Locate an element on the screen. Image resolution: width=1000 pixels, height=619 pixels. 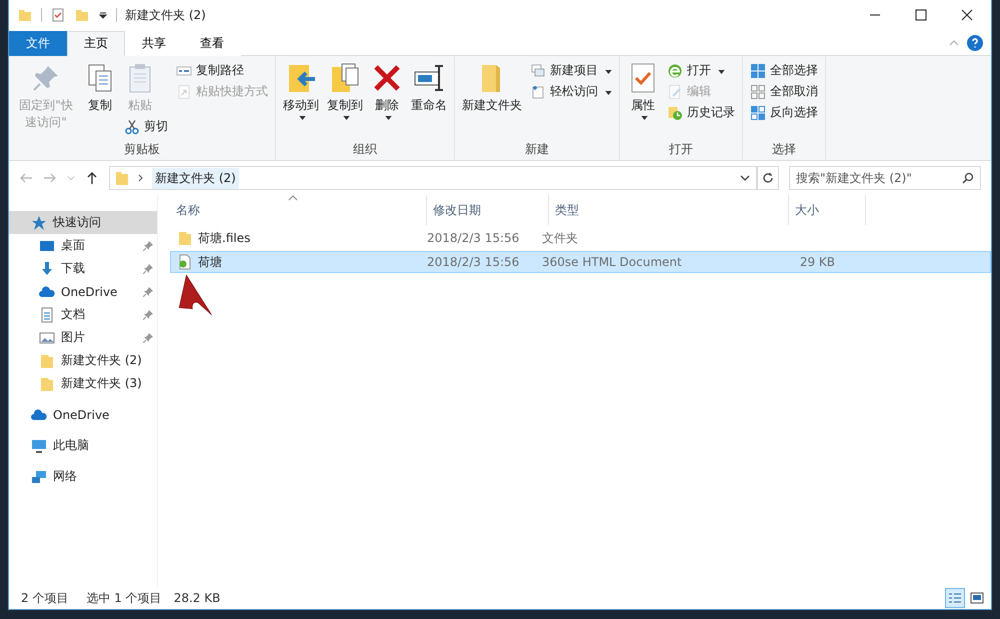
group-label: 打开 is located at coordinates (681, 149).